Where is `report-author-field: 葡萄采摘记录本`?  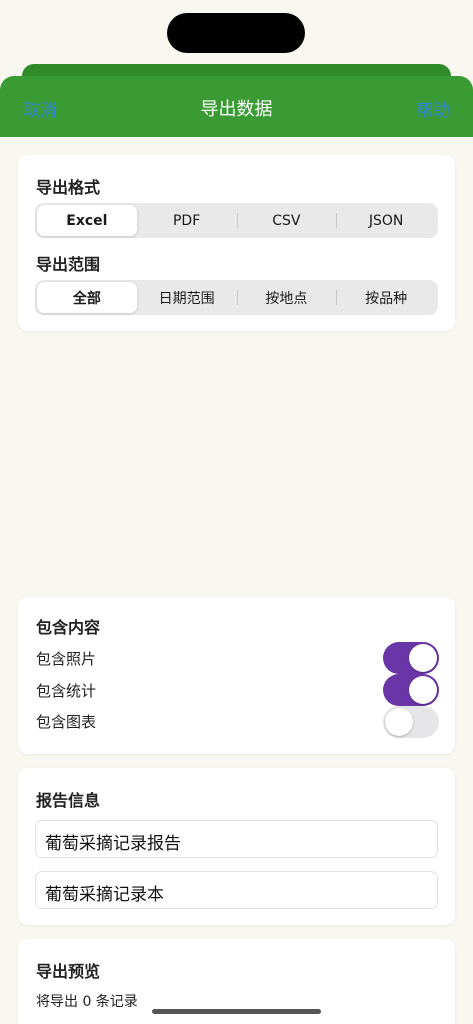
report-author-field: 葡萄采摘记录本 is located at coordinates (236, 890).